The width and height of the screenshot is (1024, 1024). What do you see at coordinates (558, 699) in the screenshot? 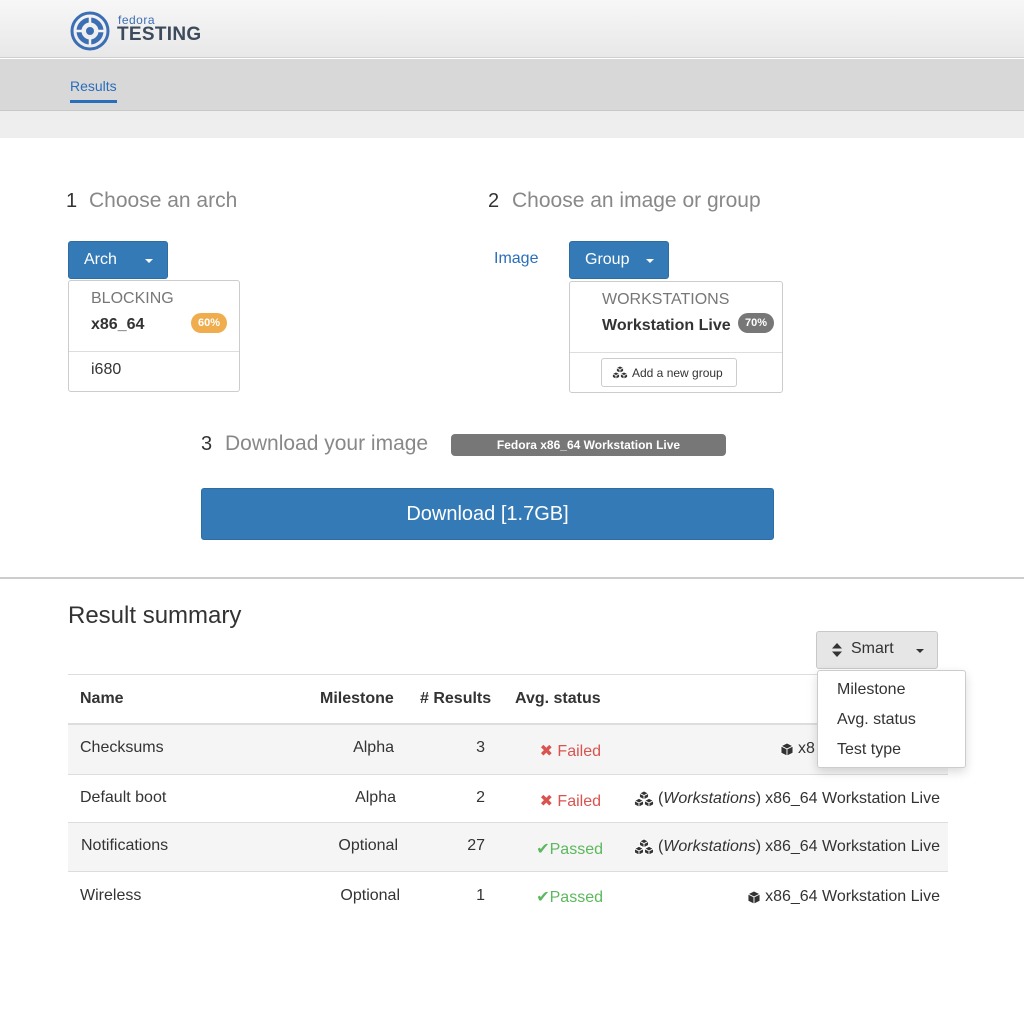
I see `column-header-avg-status: Avg. status` at bounding box center [558, 699].